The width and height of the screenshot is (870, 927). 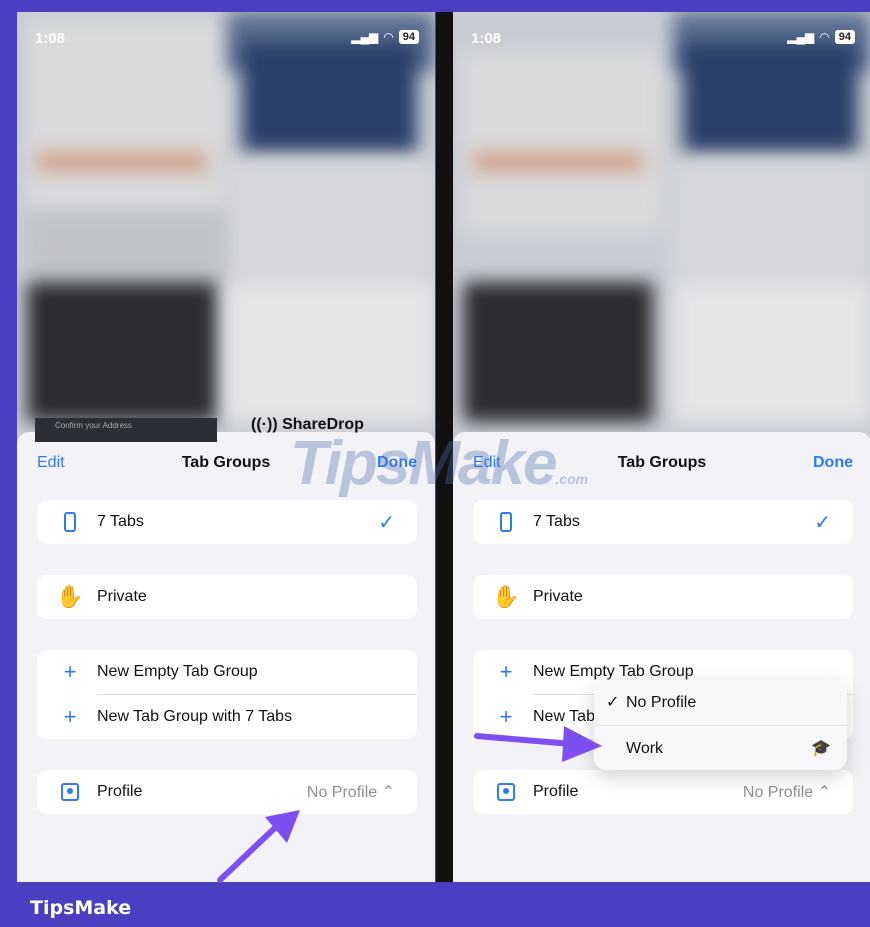 I want to click on profile-card: Profile No Profile ⌃, so click(x=663, y=792).